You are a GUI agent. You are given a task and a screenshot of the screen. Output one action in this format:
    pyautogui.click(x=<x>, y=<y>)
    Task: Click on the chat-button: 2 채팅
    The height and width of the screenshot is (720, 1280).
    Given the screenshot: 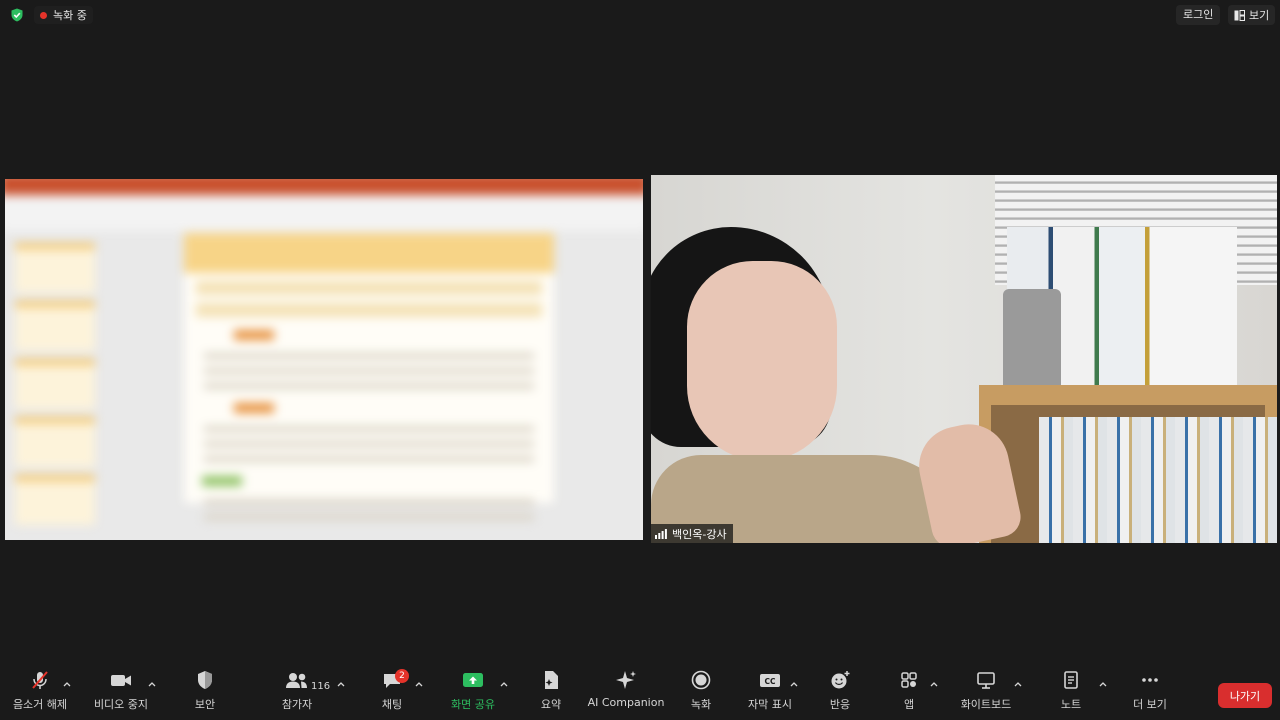 What is the action you would take?
    pyautogui.click(x=392, y=693)
    